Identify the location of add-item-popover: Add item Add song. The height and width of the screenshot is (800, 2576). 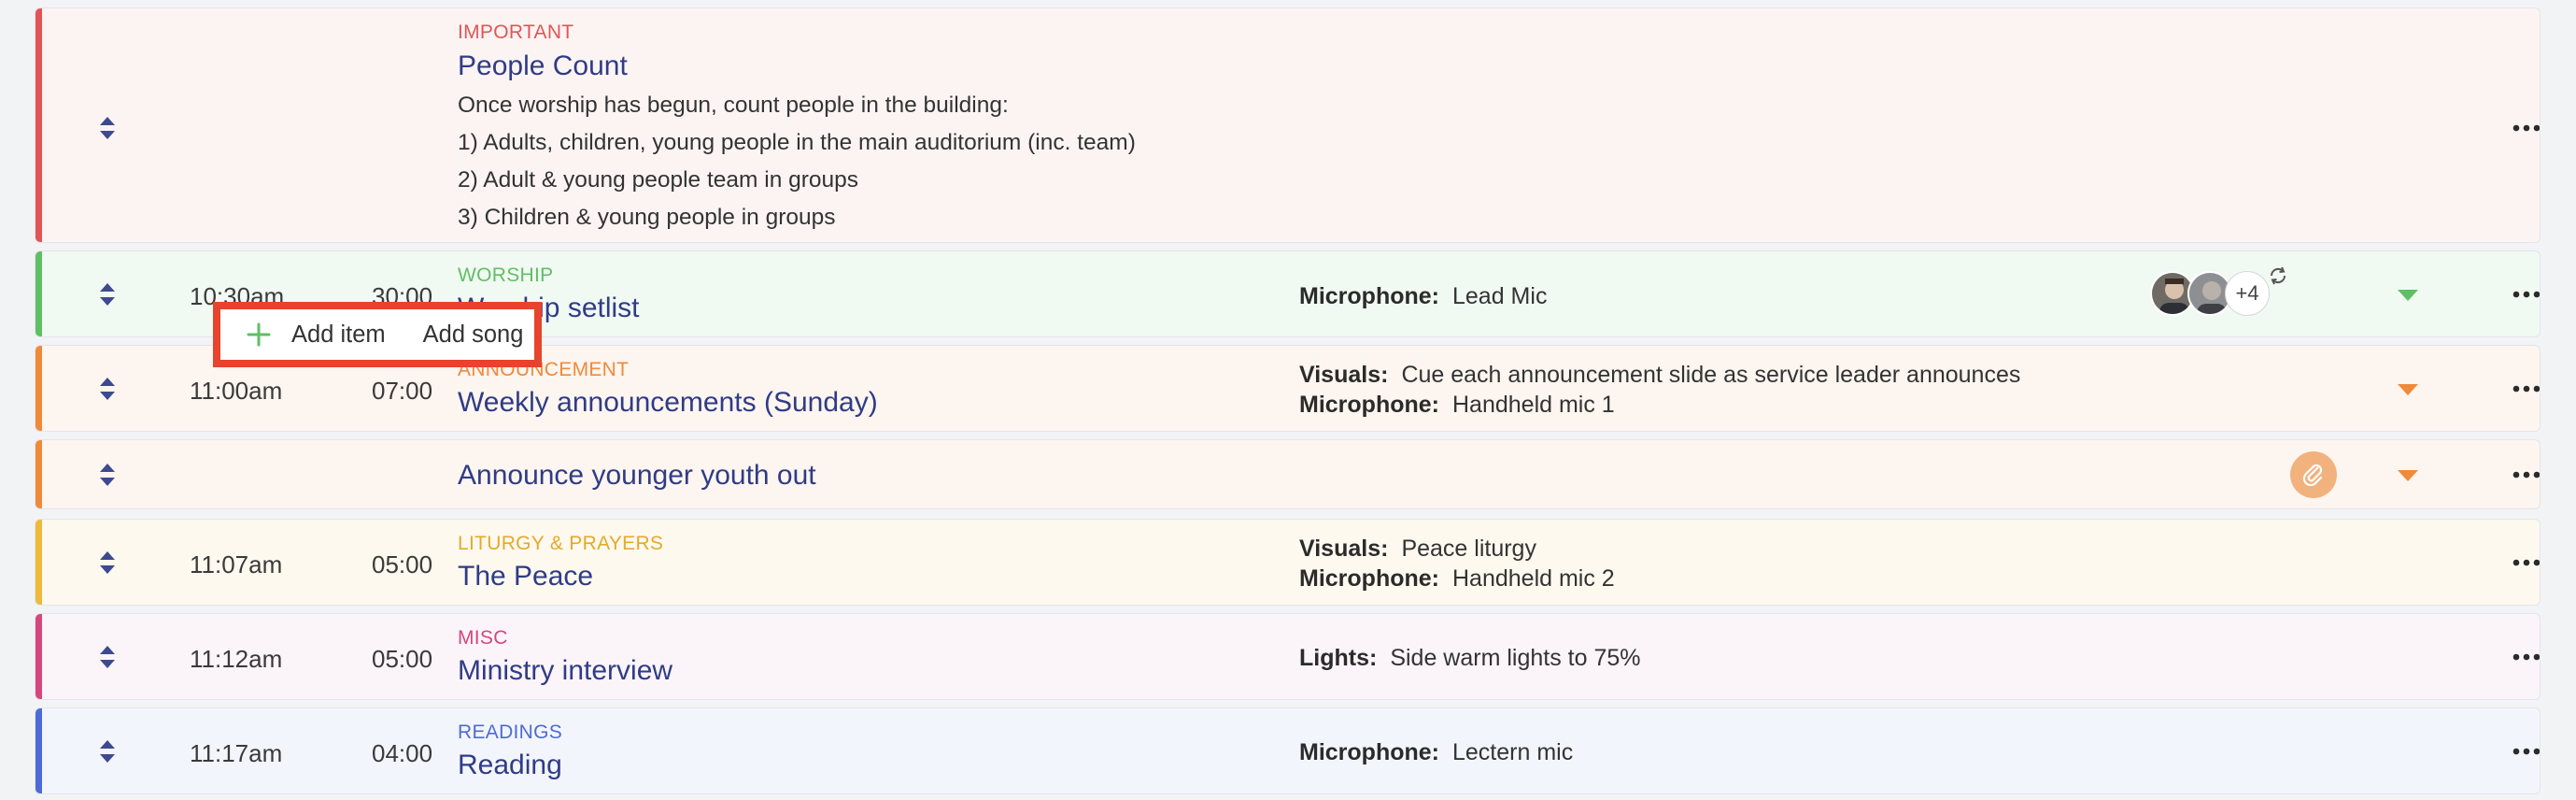
(377, 334).